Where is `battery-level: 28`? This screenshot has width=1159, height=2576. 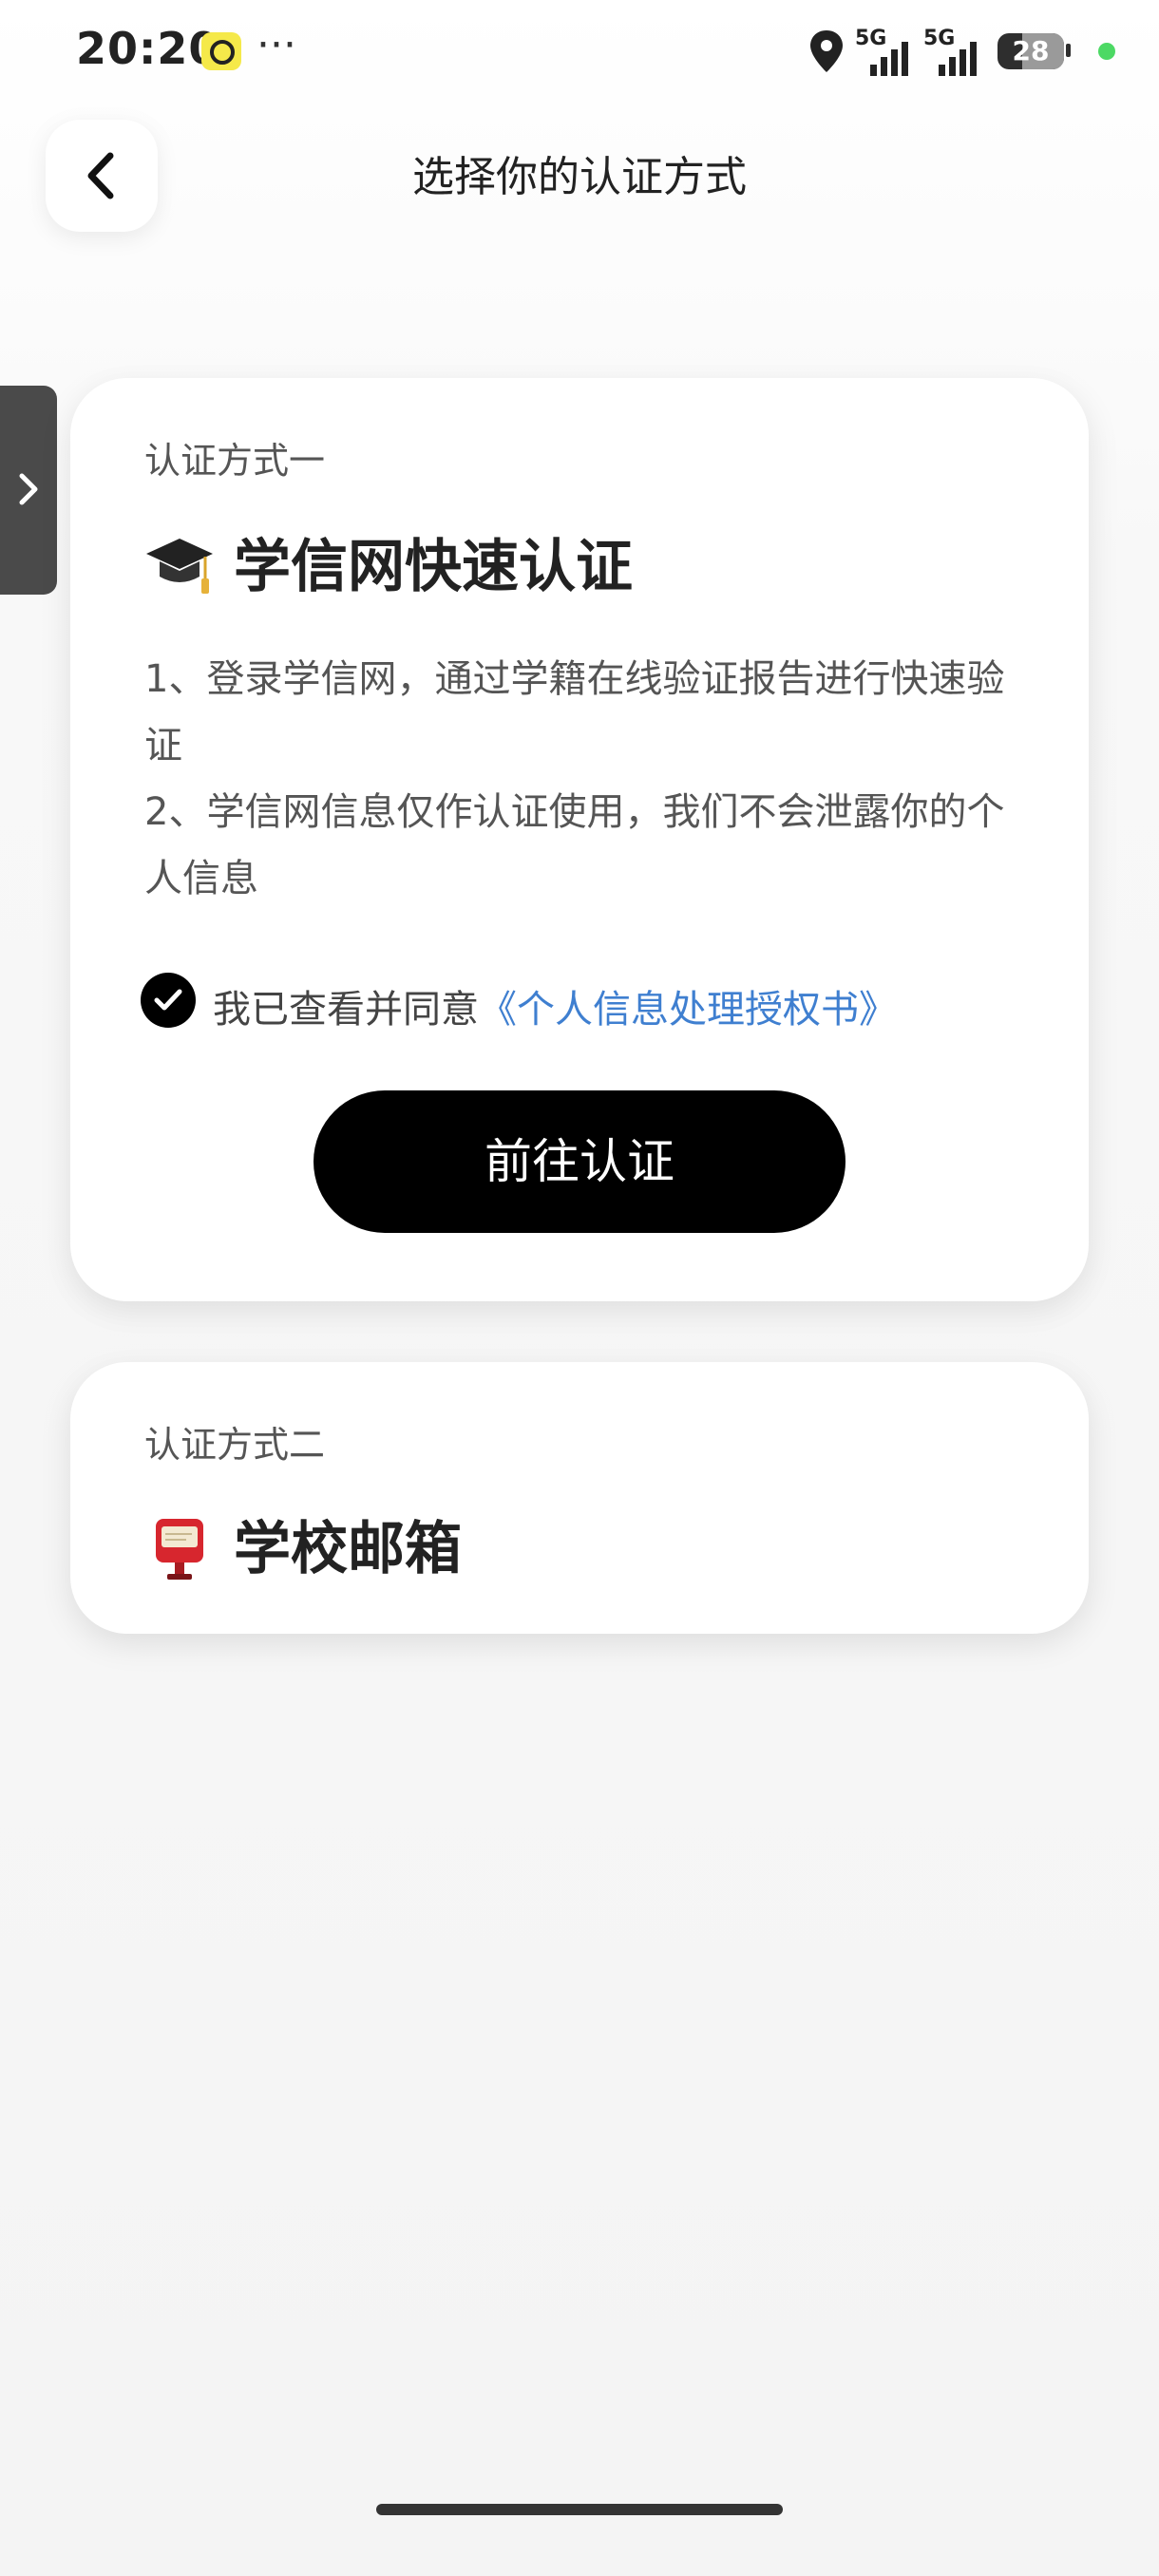 battery-level: 28 is located at coordinates (1031, 50).